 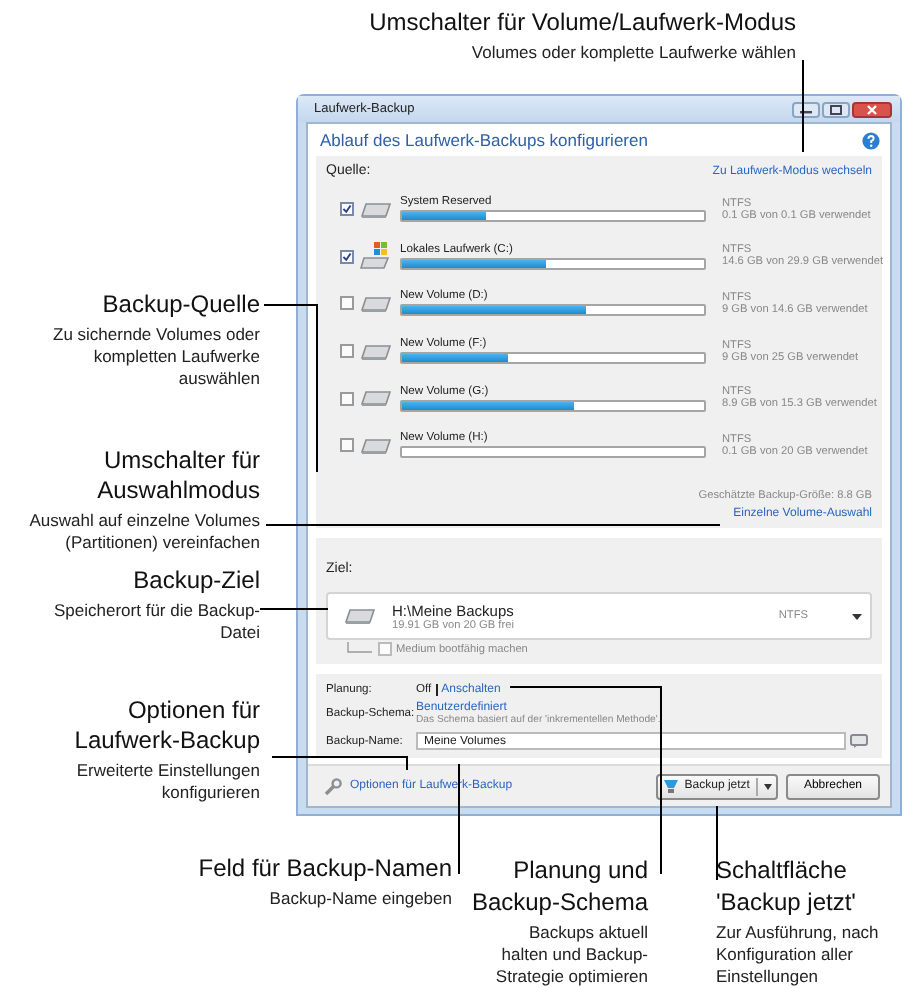 I want to click on callout-description: Zur Ausführung, nach Konfiguration aller Einstellungen, so click(x=798, y=955).